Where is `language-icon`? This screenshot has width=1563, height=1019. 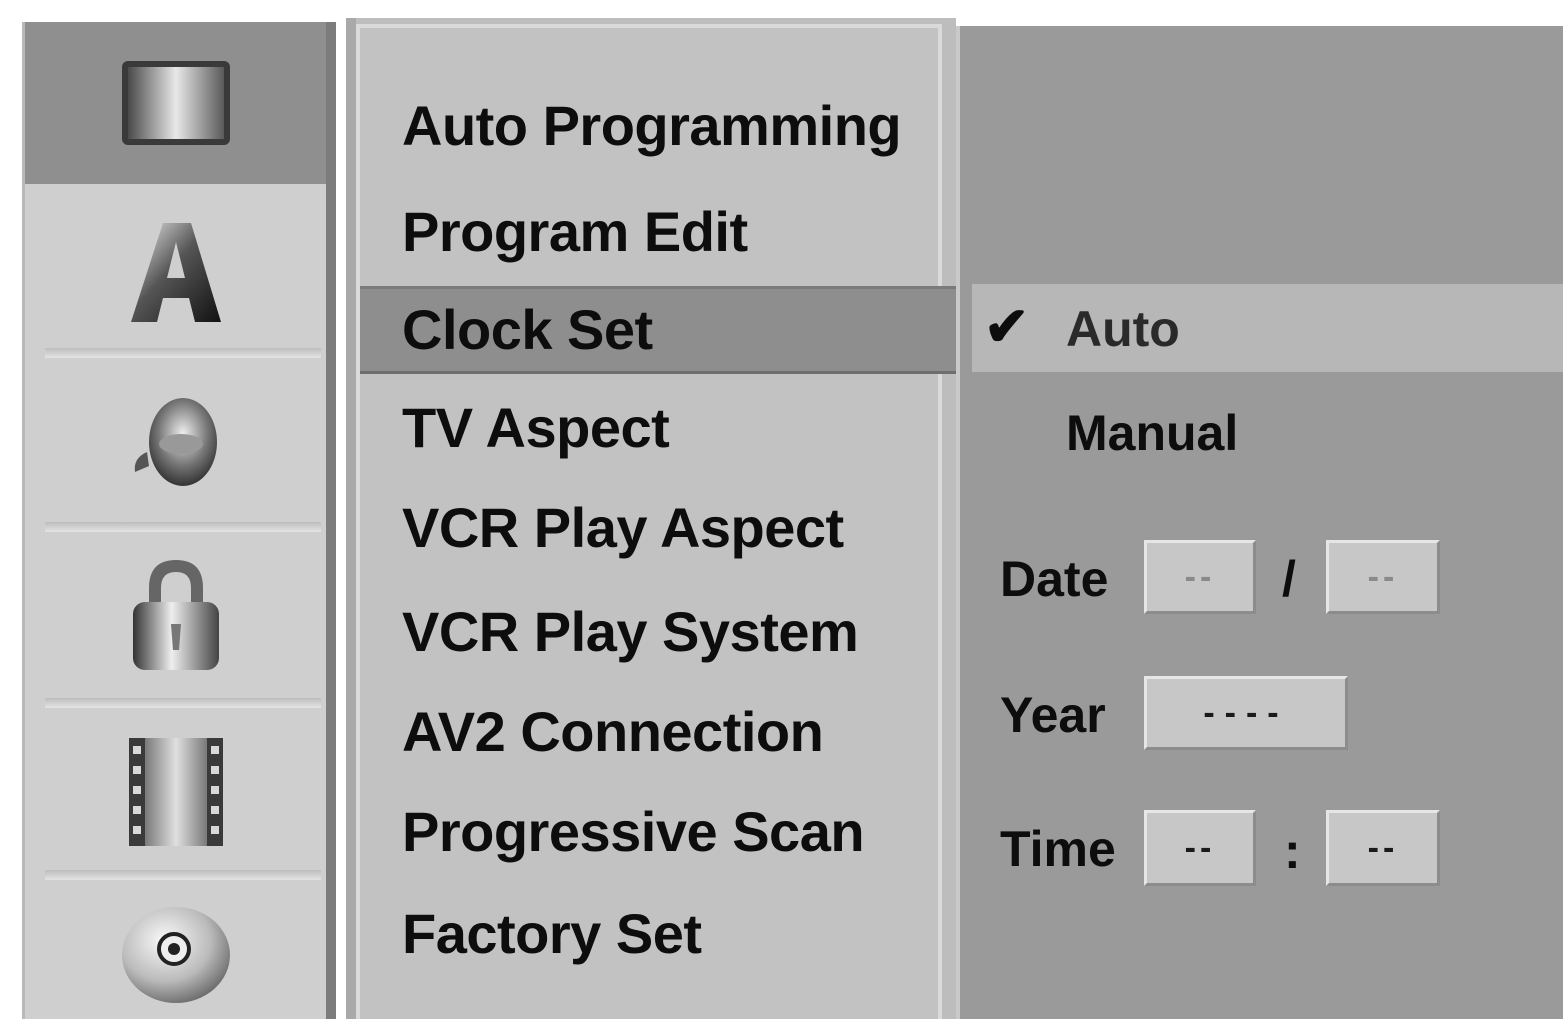
language-icon is located at coordinates (175, 272).